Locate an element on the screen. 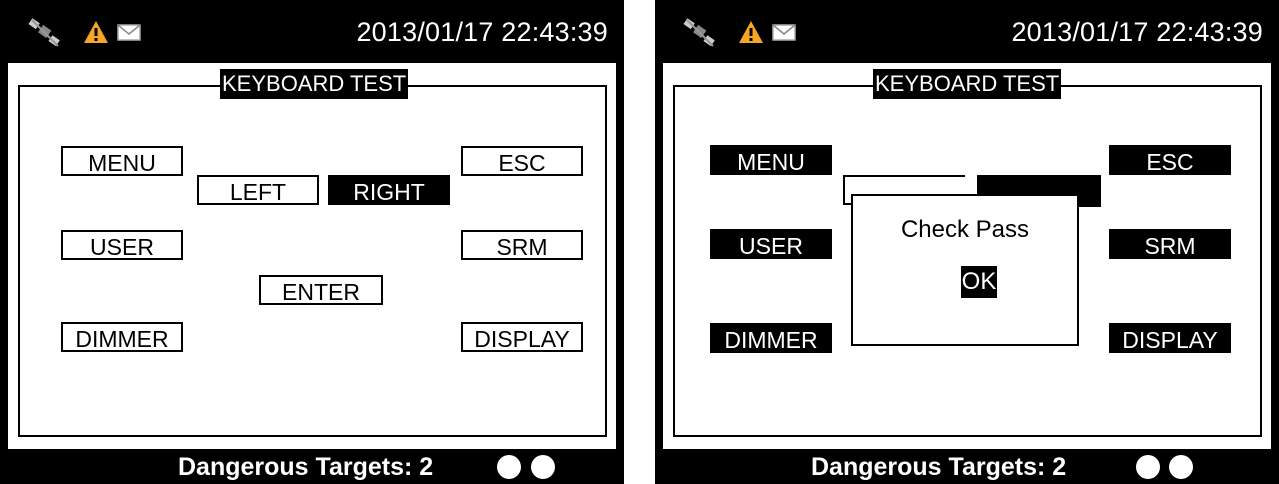  left-key: LEFT is located at coordinates (258, 190).